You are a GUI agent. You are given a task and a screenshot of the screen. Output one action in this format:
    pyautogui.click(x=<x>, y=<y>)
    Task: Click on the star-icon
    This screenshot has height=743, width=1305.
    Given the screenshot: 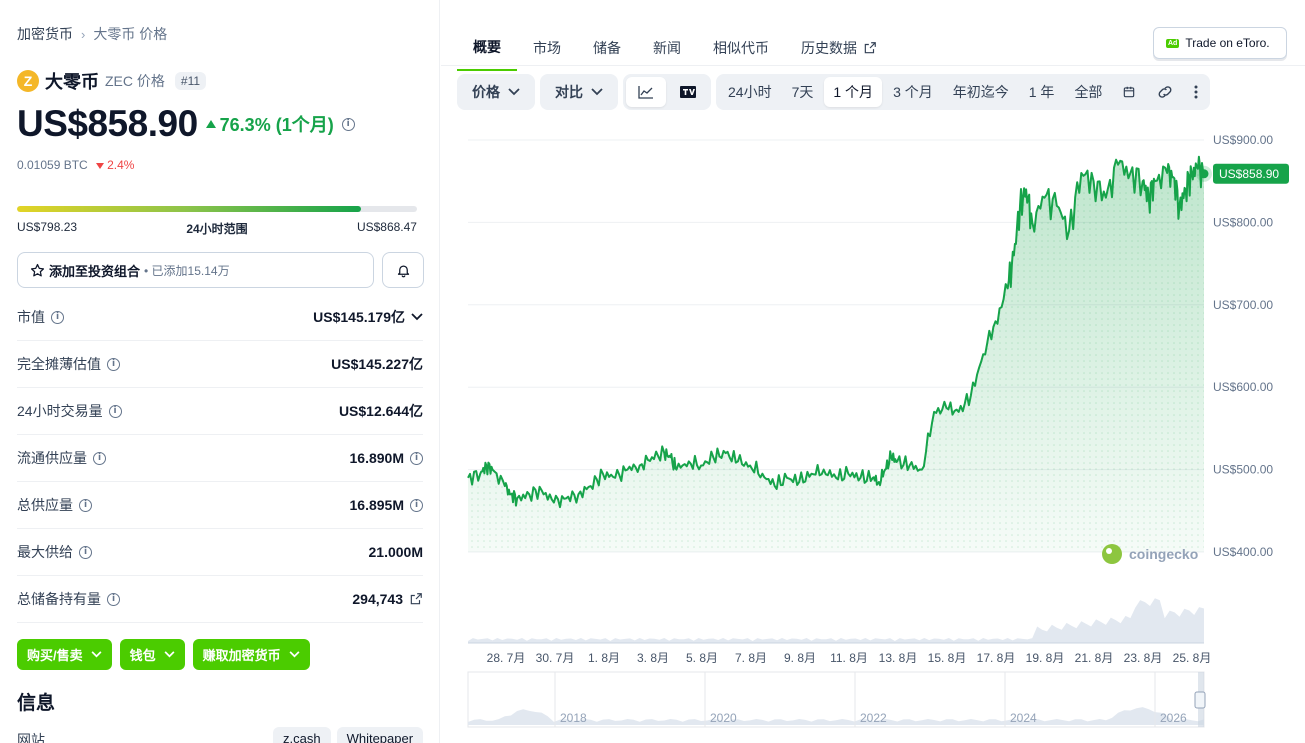 What is the action you would take?
    pyautogui.click(x=37, y=269)
    